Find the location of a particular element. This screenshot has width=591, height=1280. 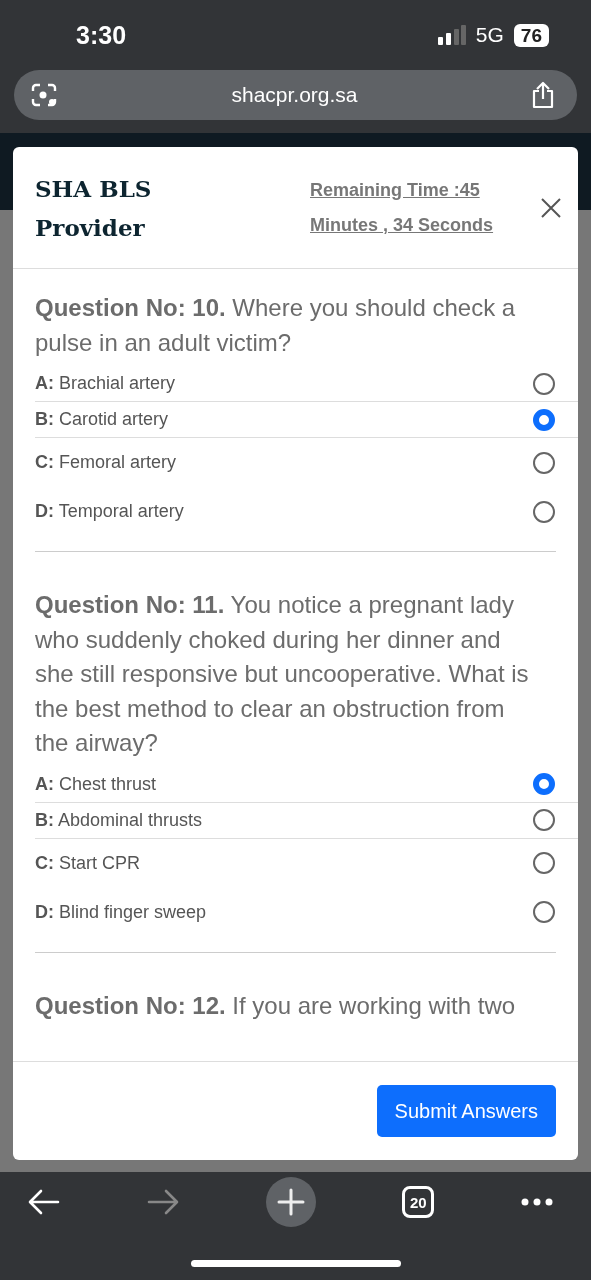

remaining-time: Remaining Time :45 Minutes , 34 Seconds is located at coordinates (402, 207).